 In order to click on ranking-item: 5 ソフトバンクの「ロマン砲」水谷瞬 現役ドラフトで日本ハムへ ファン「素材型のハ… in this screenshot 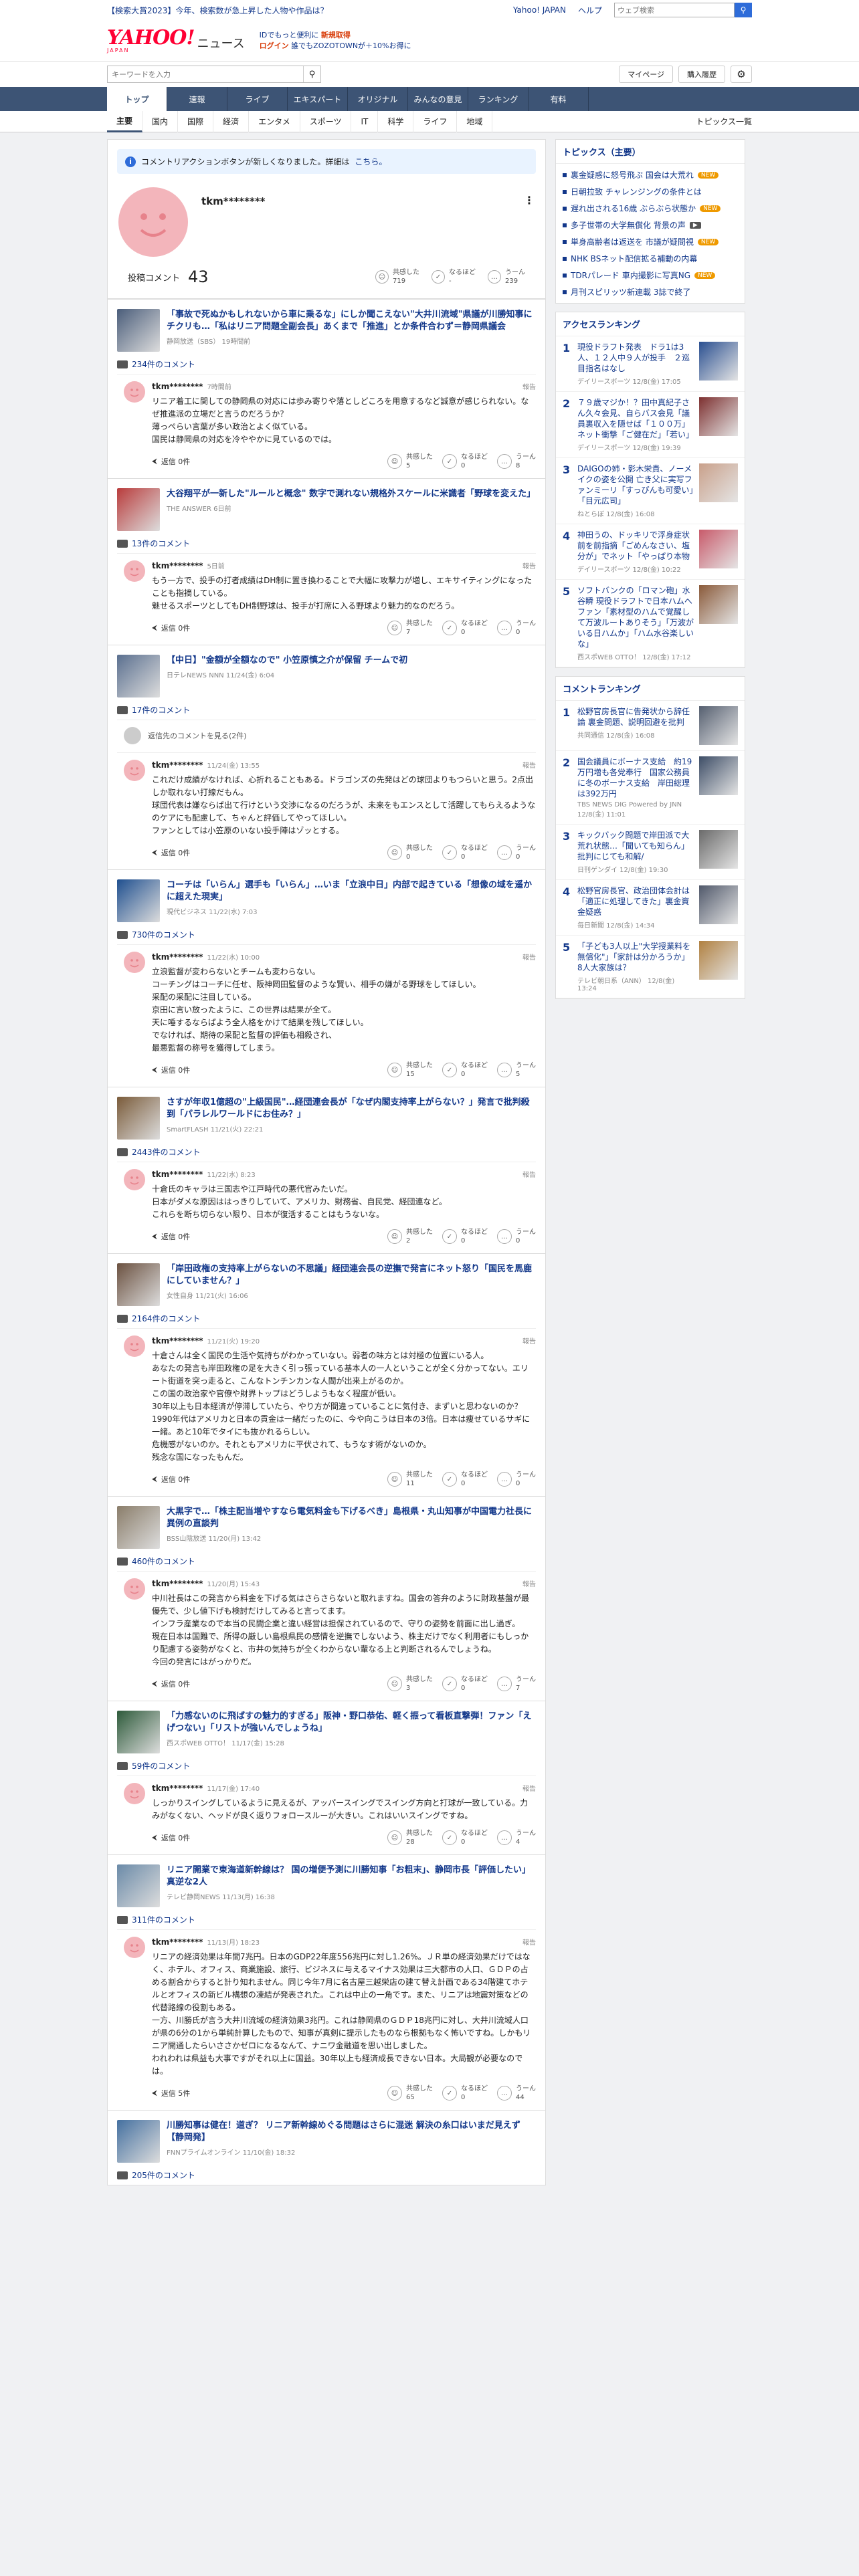, I will do `click(650, 623)`.